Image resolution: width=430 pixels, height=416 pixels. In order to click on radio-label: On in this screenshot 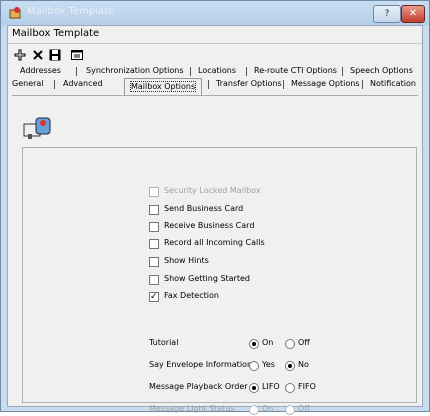, I will do `click(268, 342)`.